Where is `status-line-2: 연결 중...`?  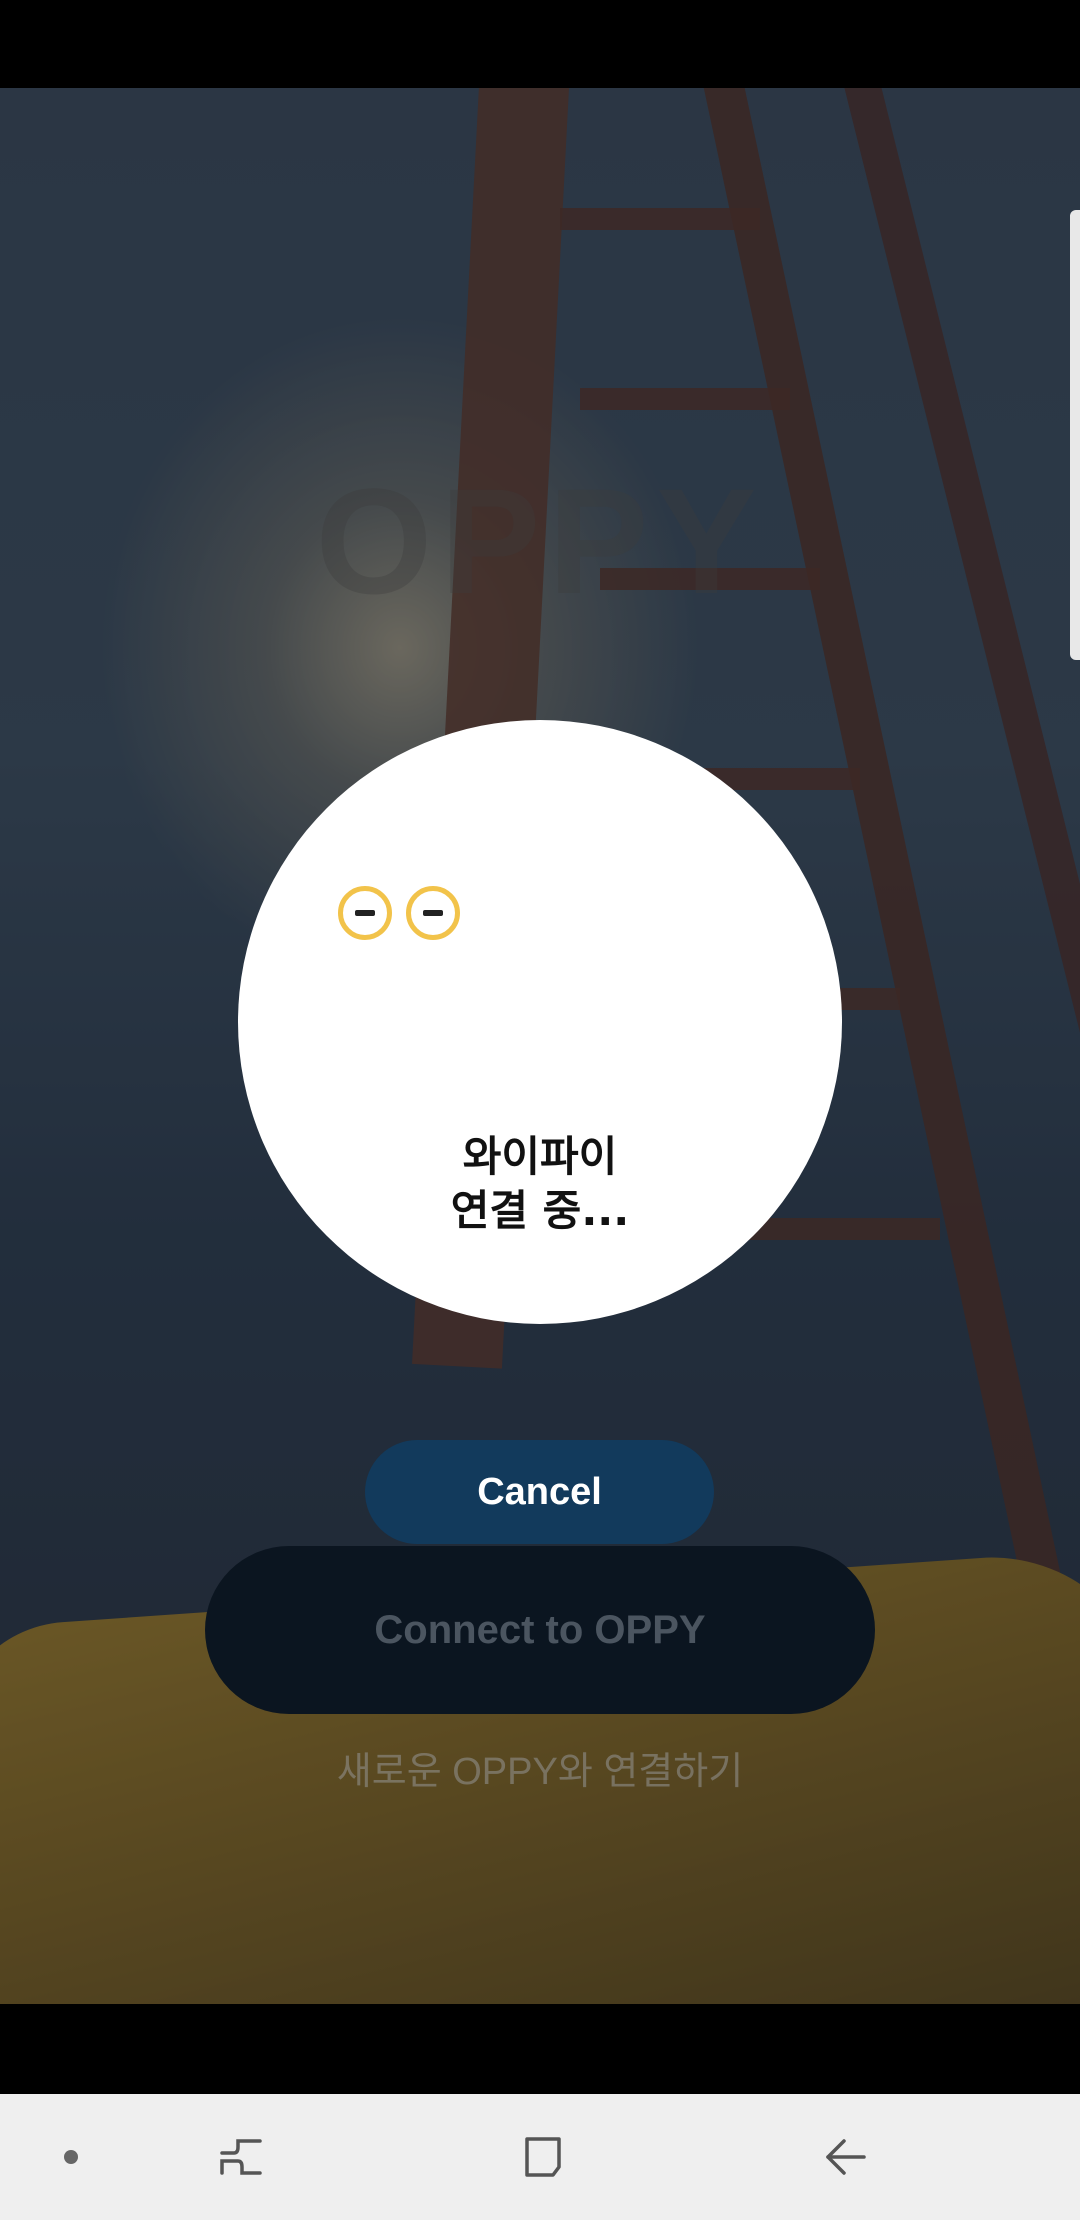 status-line-2: 연결 중... is located at coordinates (540, 1210).